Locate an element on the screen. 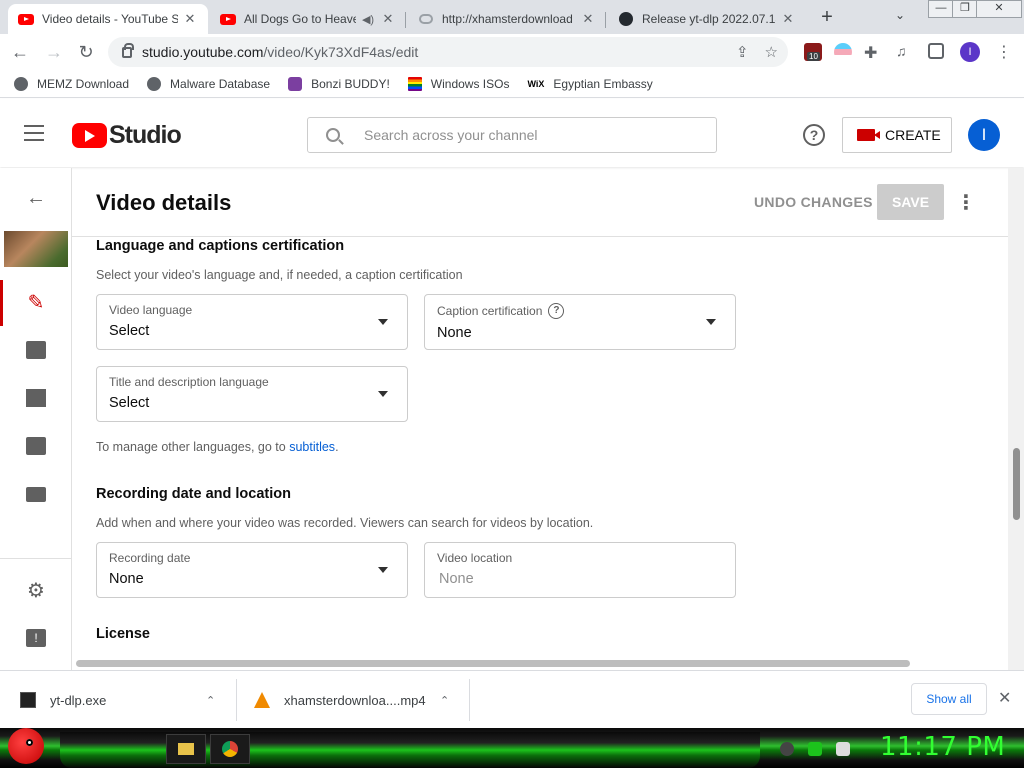  share-icon: ⇪ is located at coordinates (742, 52).